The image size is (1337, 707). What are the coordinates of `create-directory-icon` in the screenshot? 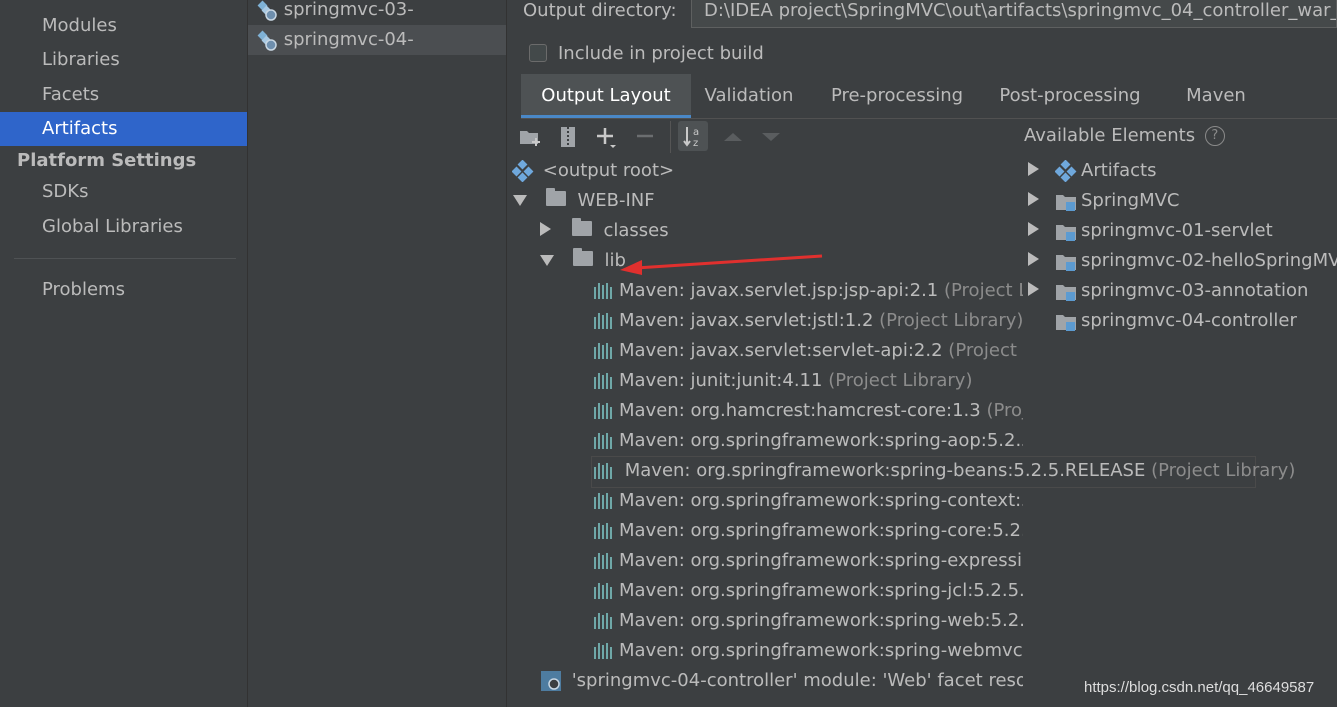 It's located at (530, 137).